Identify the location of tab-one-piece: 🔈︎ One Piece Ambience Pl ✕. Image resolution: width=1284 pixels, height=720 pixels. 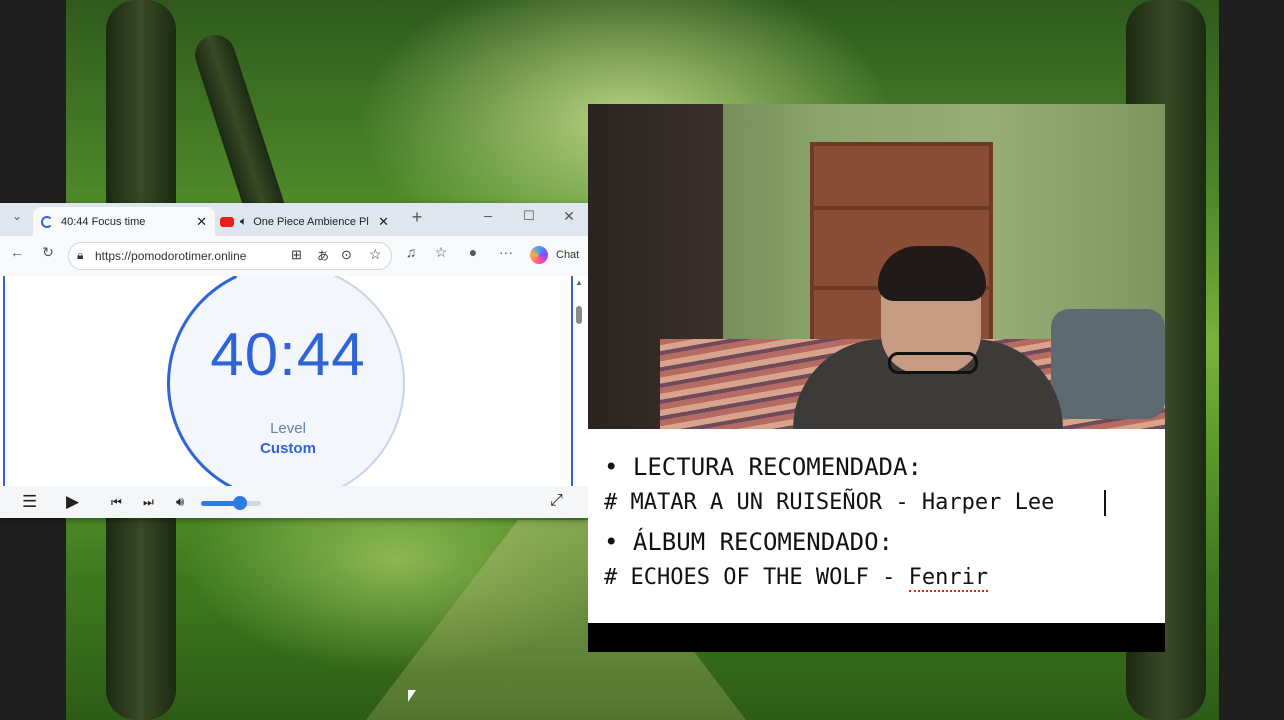
(307, 221).